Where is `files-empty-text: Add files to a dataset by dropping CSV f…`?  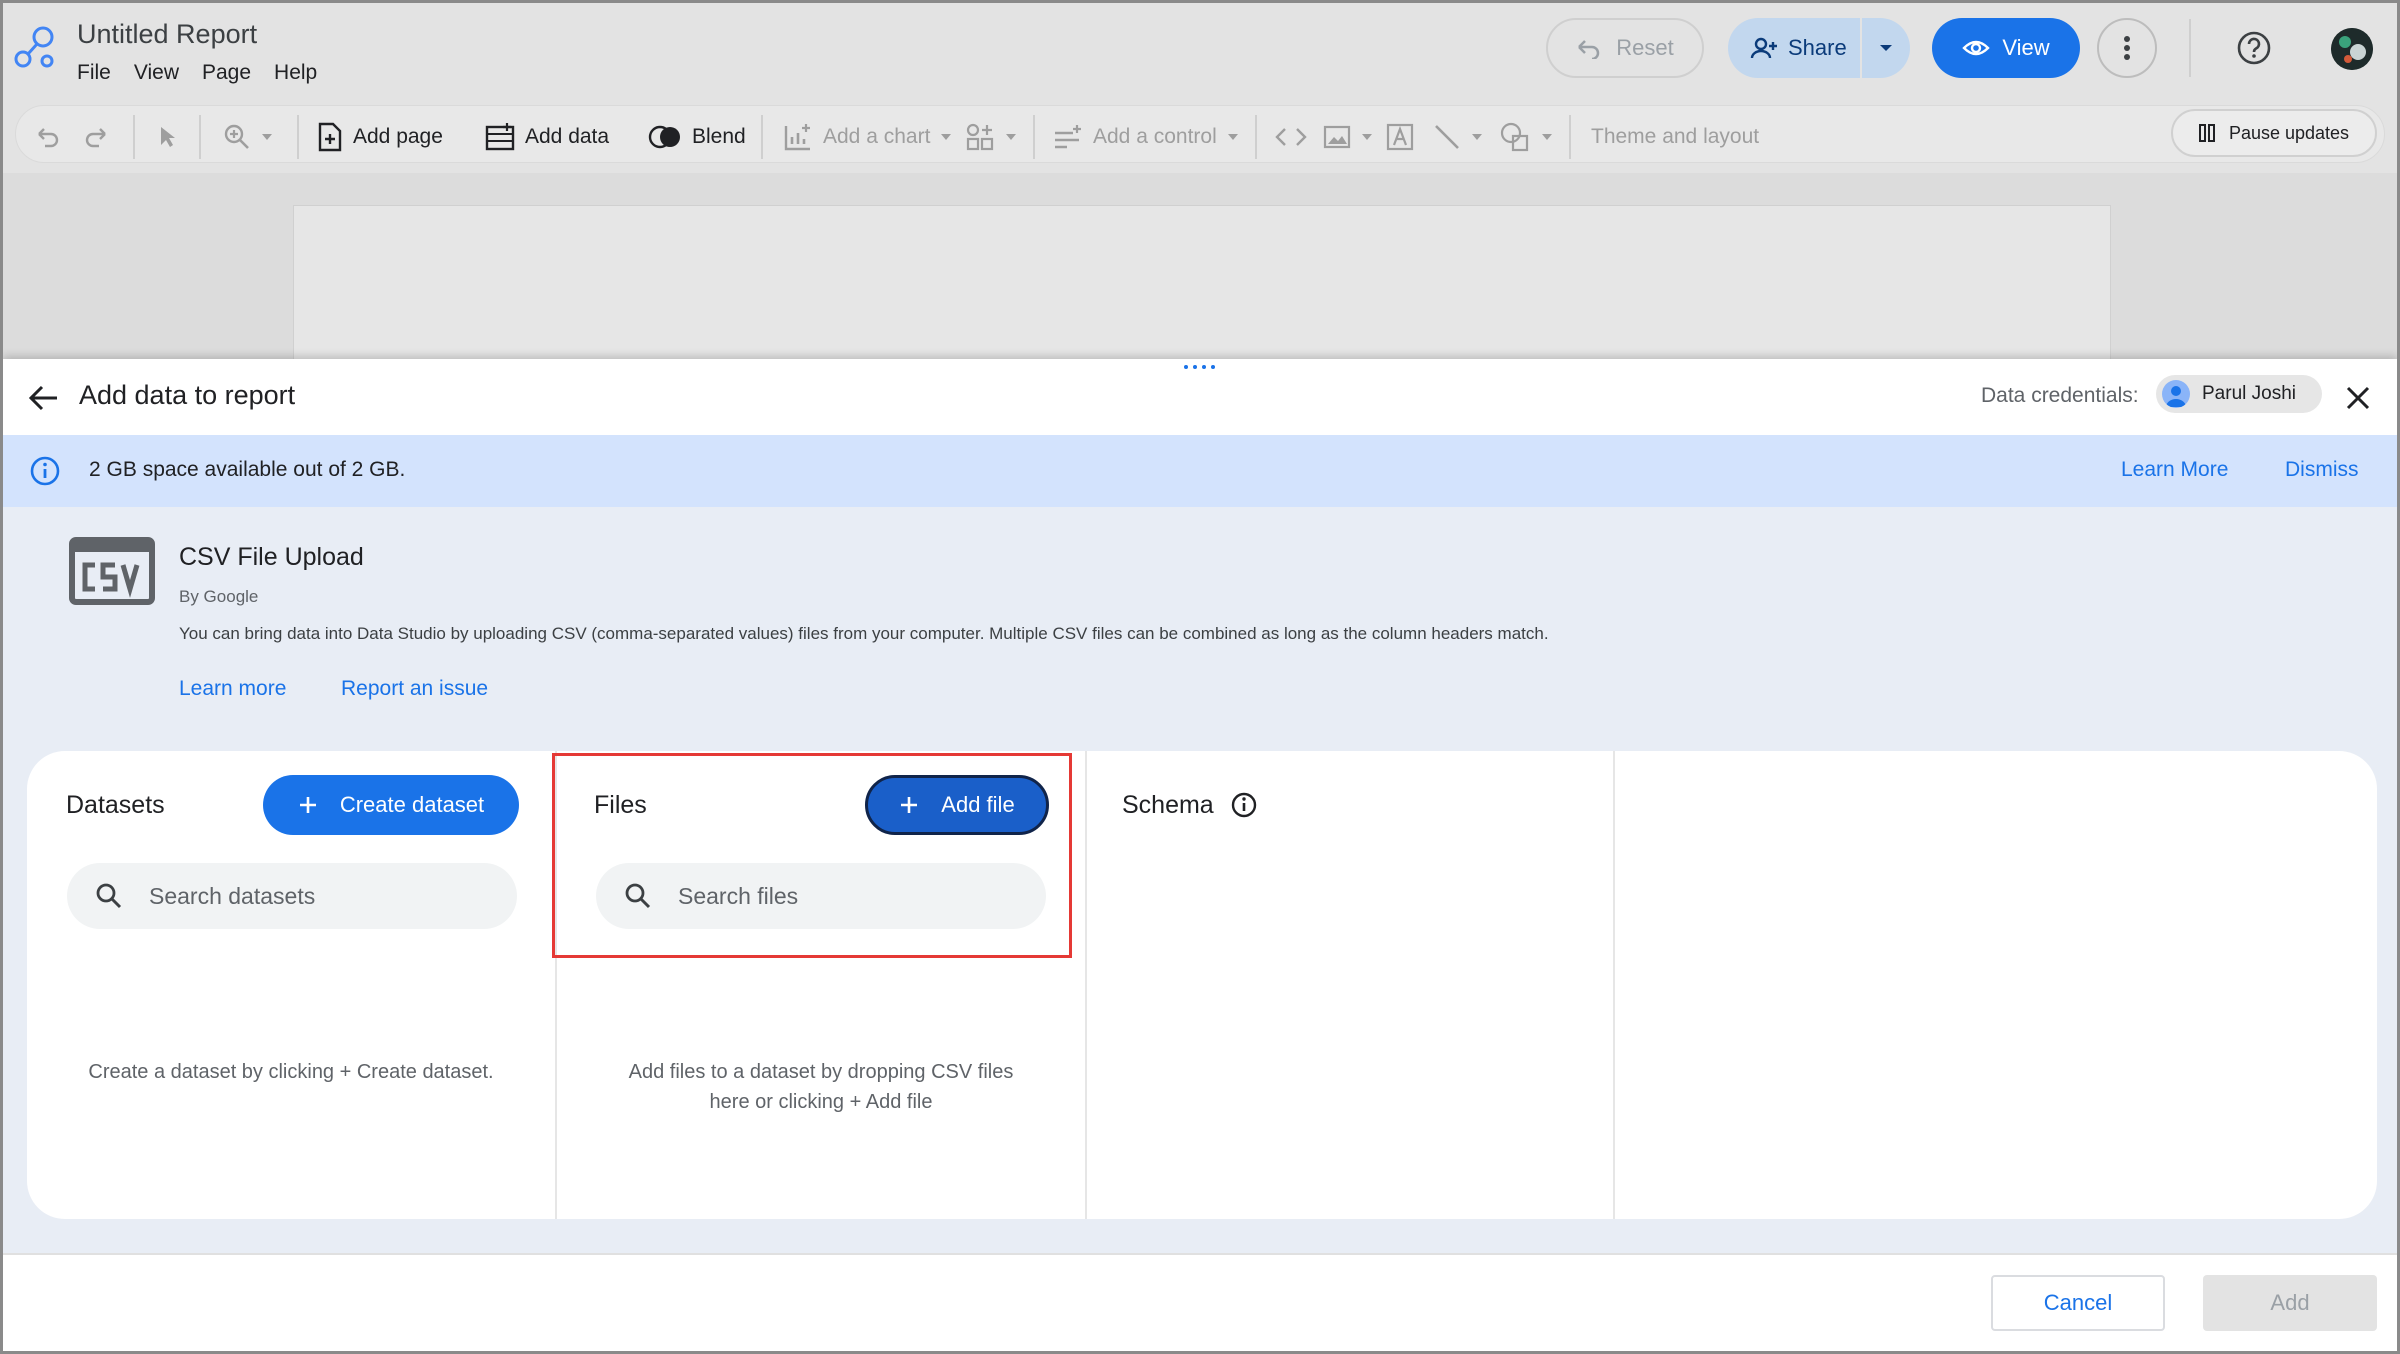
files-empty-text: Add files to a dataset by dropping CSV f… is located at coordinates (821, 1087).